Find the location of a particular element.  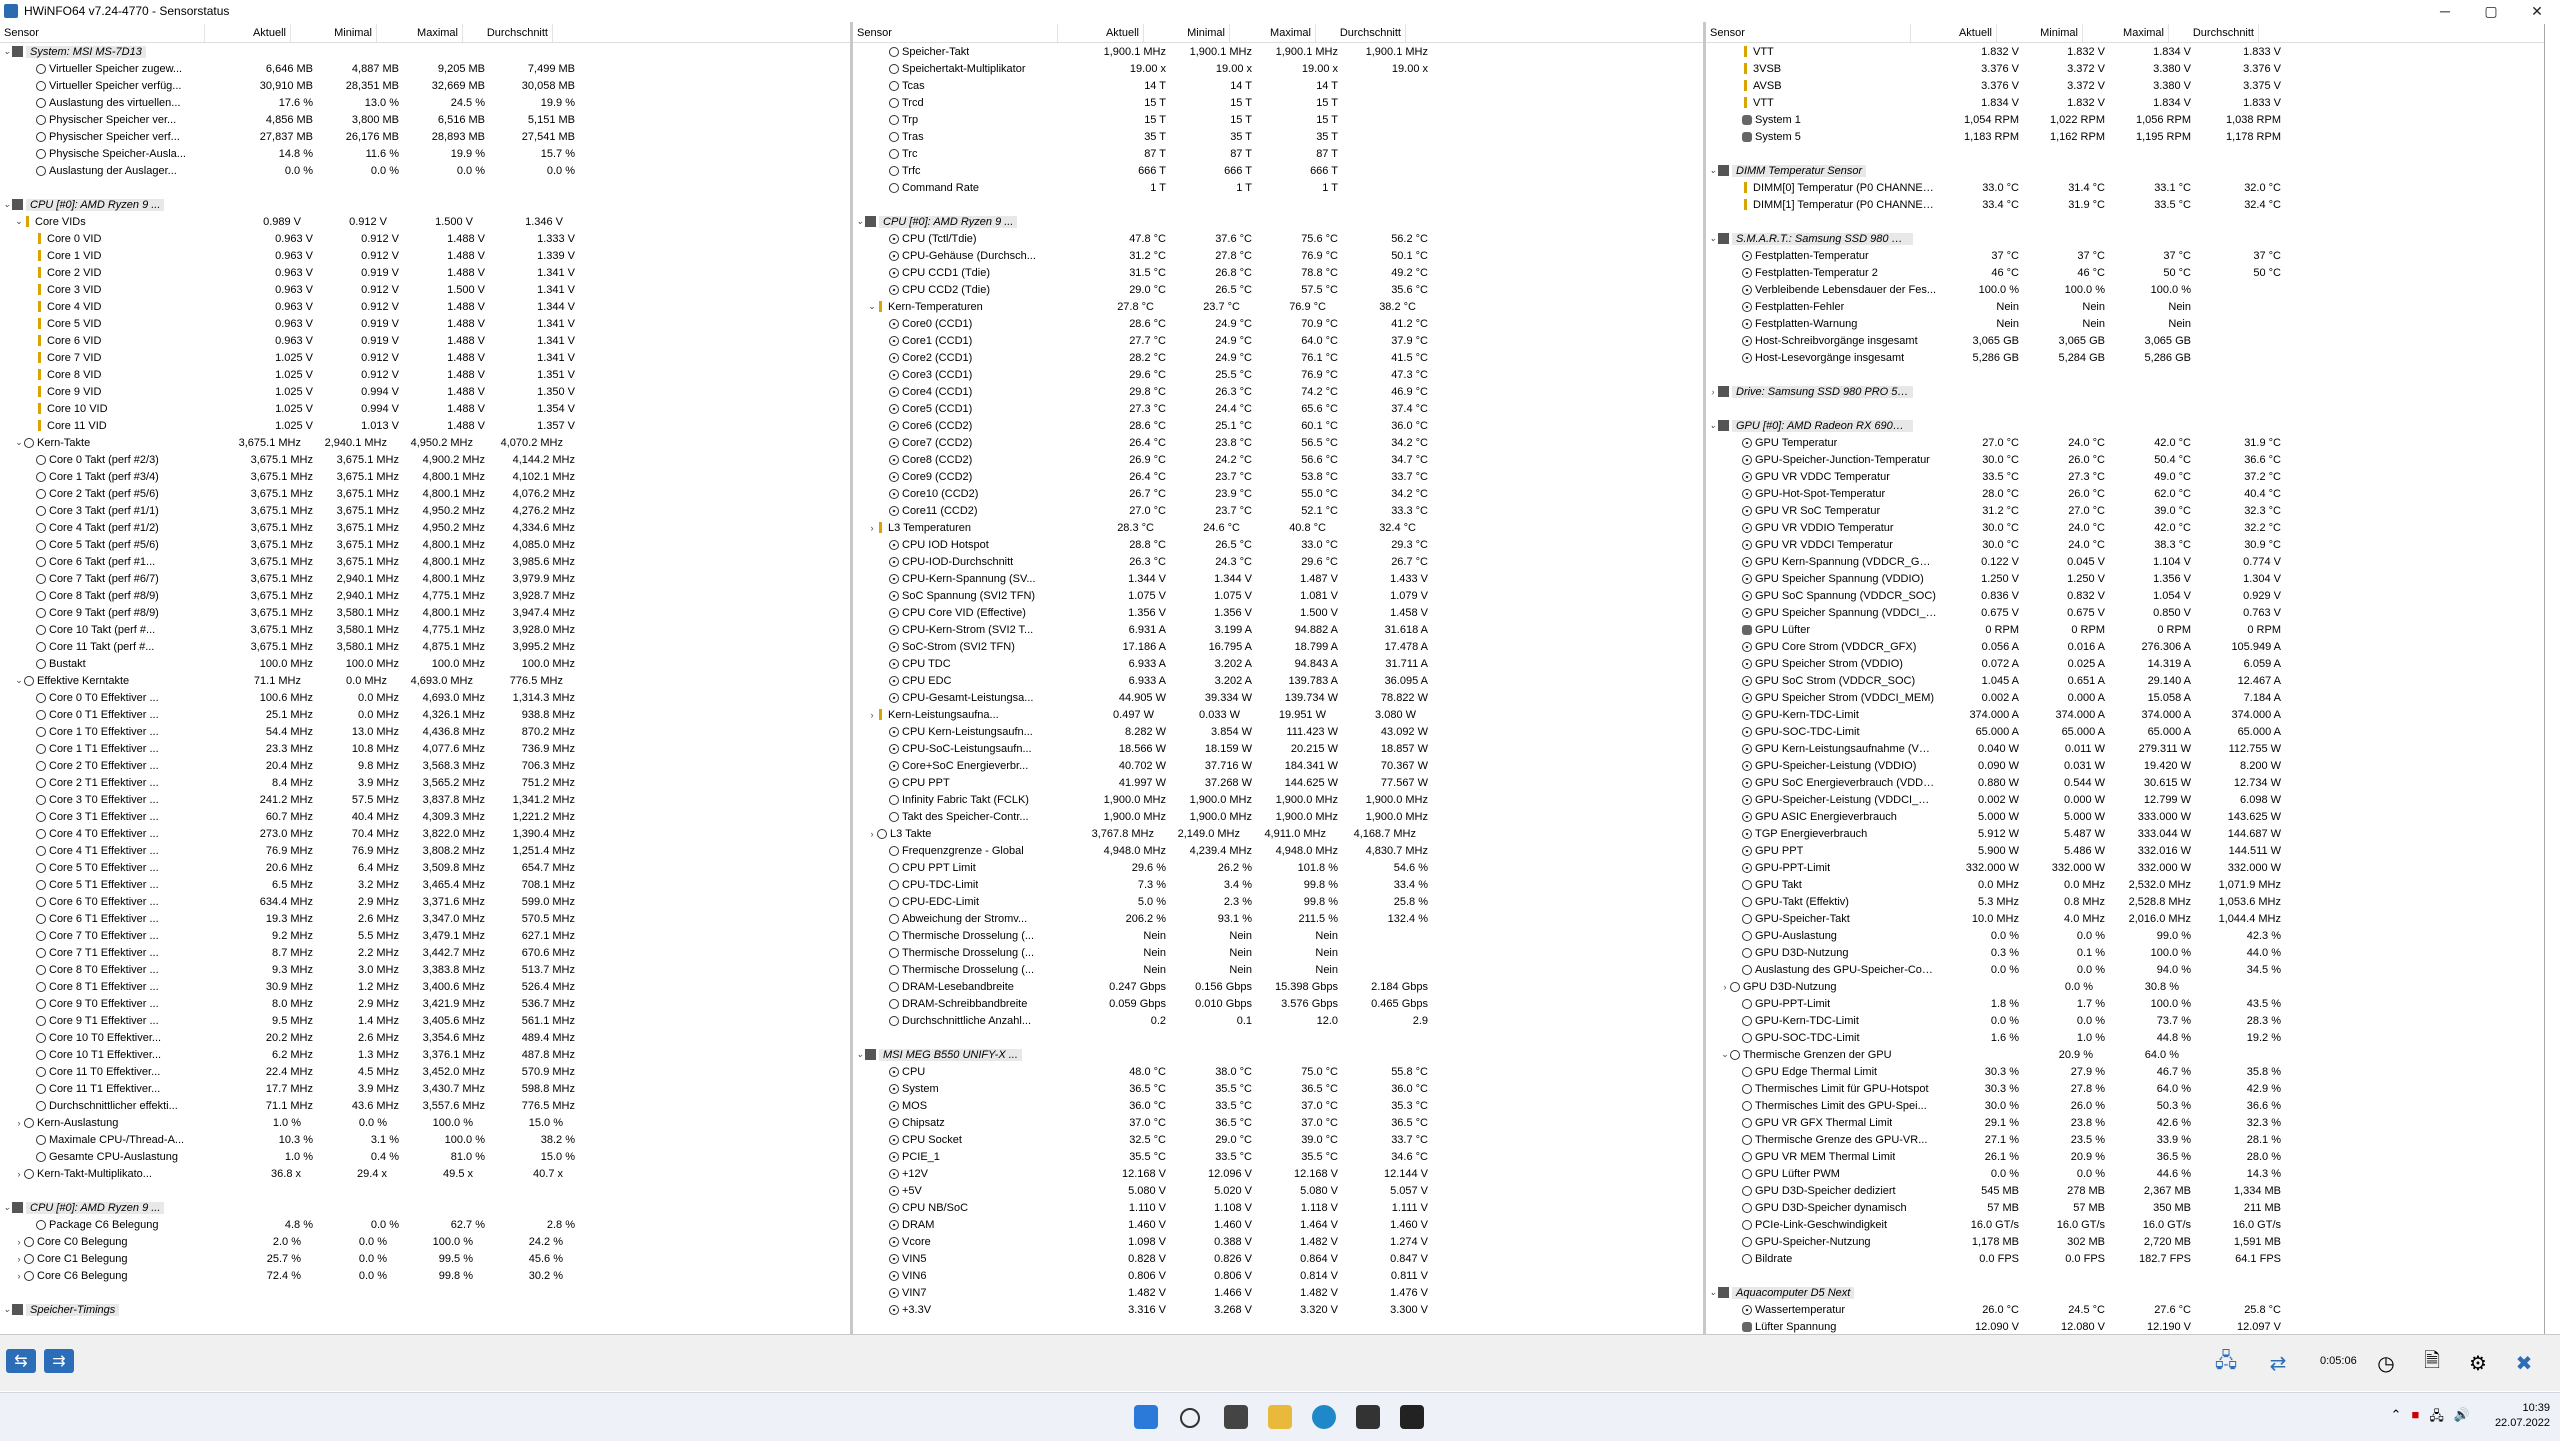

sensor-row: Festplatten-Fehler Nein Nein Nein is located at coordinates (2125, 306).